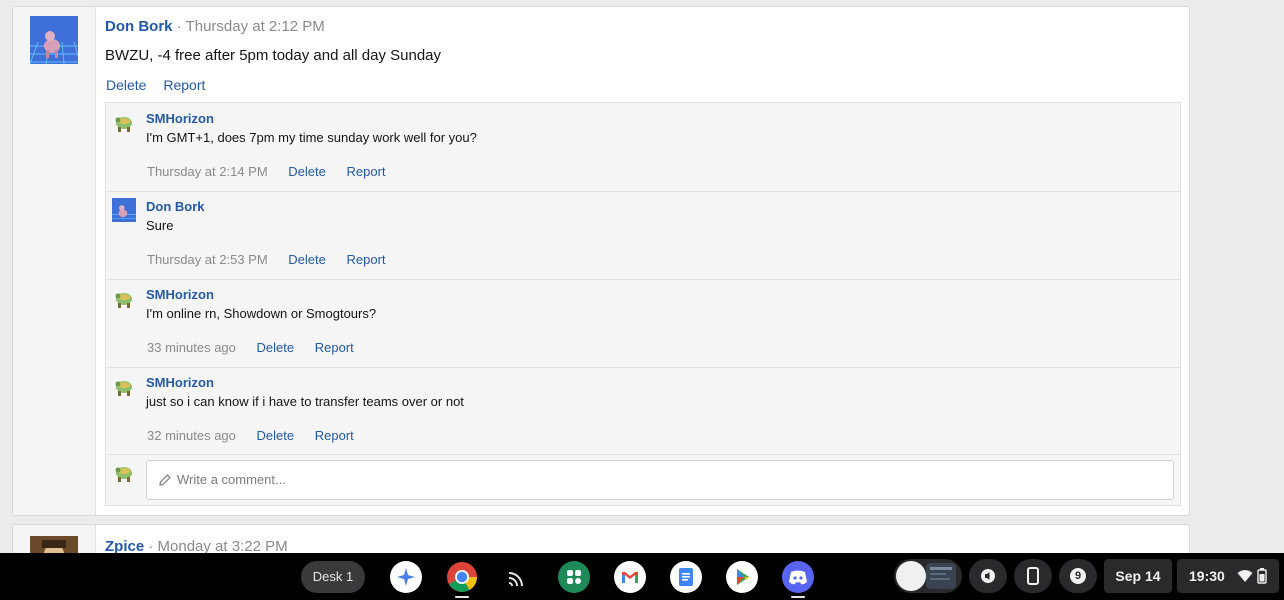 The width and height of the screenshot is (1284, 600). What do you see at coordinates (574, 577) in the screenshot?
I see `app-grid-icon` at bounding box center [574, 577].